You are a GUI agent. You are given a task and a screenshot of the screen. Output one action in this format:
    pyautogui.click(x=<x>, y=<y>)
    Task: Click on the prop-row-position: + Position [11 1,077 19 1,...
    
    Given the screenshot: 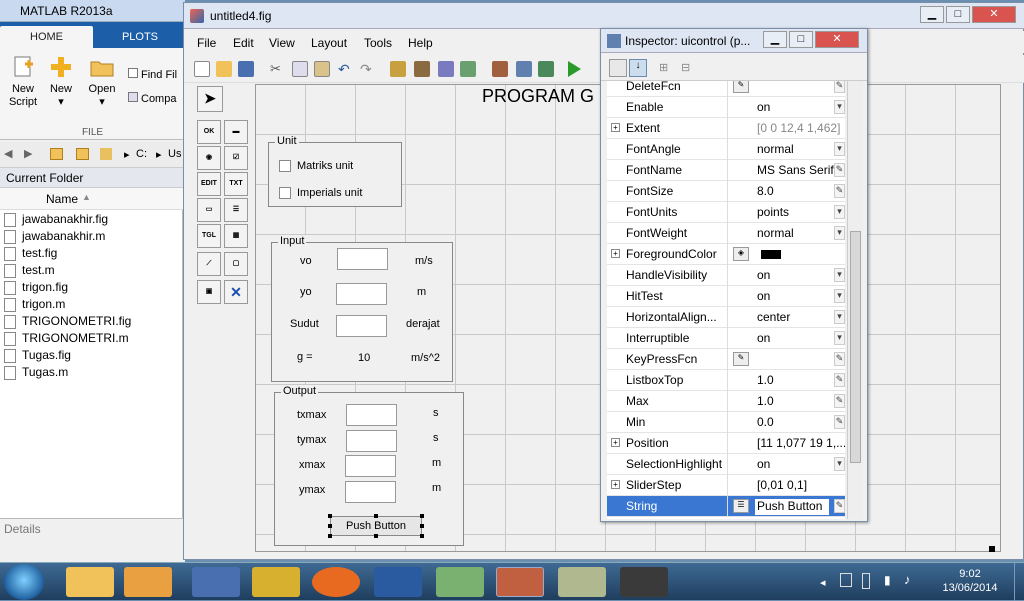 What is the action you would take?
    pyautogui.click(x=726, y=443)
    